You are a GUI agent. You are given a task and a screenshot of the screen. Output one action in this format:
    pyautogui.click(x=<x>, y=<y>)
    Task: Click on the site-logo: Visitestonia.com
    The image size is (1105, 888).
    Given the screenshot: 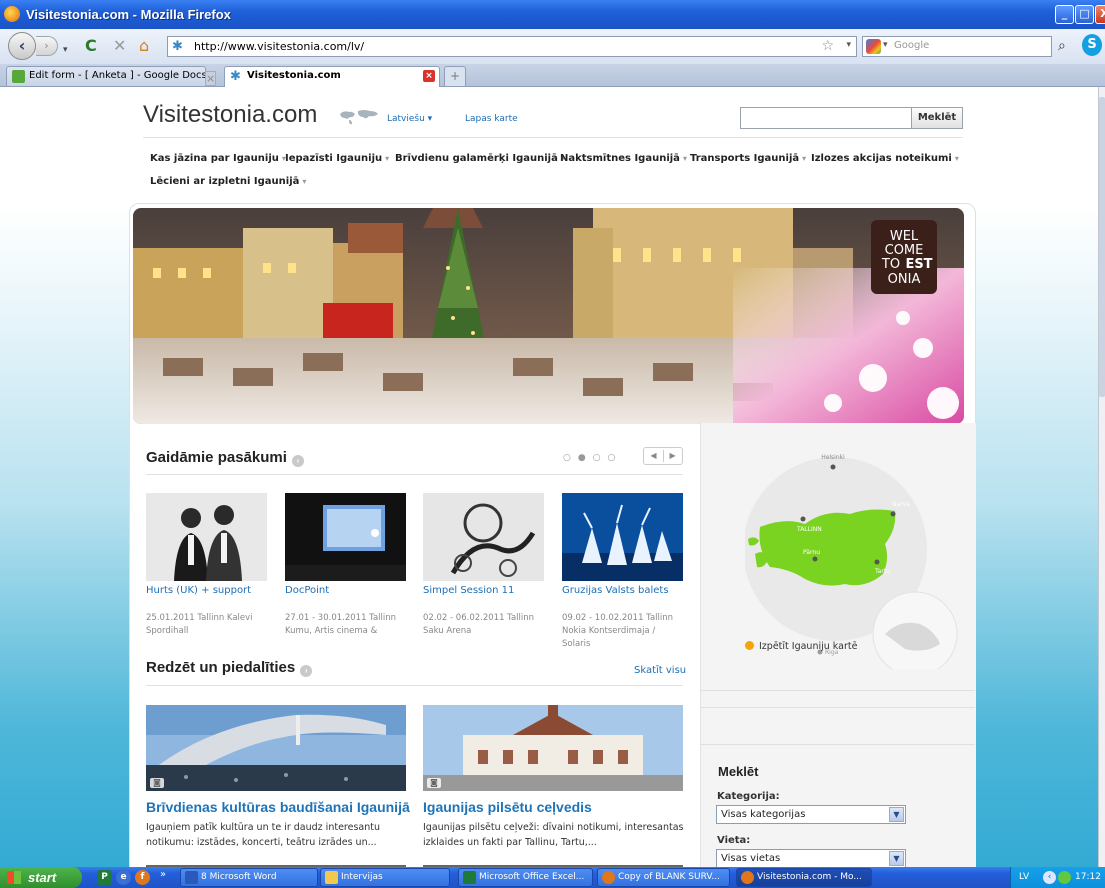 What is the action you would take?
    pyautogui.click(x=230, y=115)
    